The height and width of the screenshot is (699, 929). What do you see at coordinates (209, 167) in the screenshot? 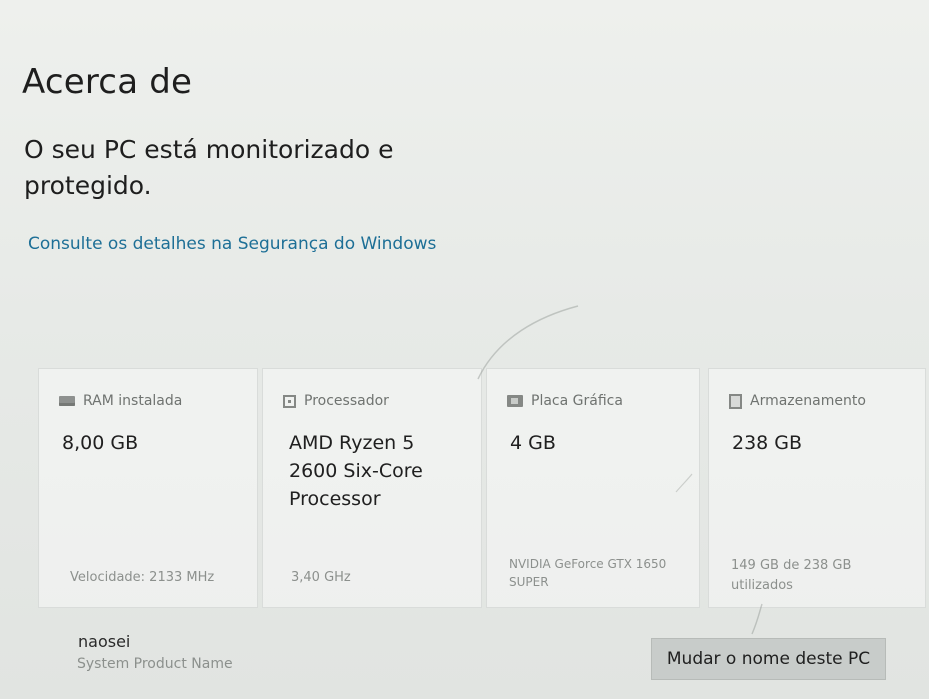
I see `security-status-message: O seu PC está monitorizado e protegido.` at bounding box center [209, 167].